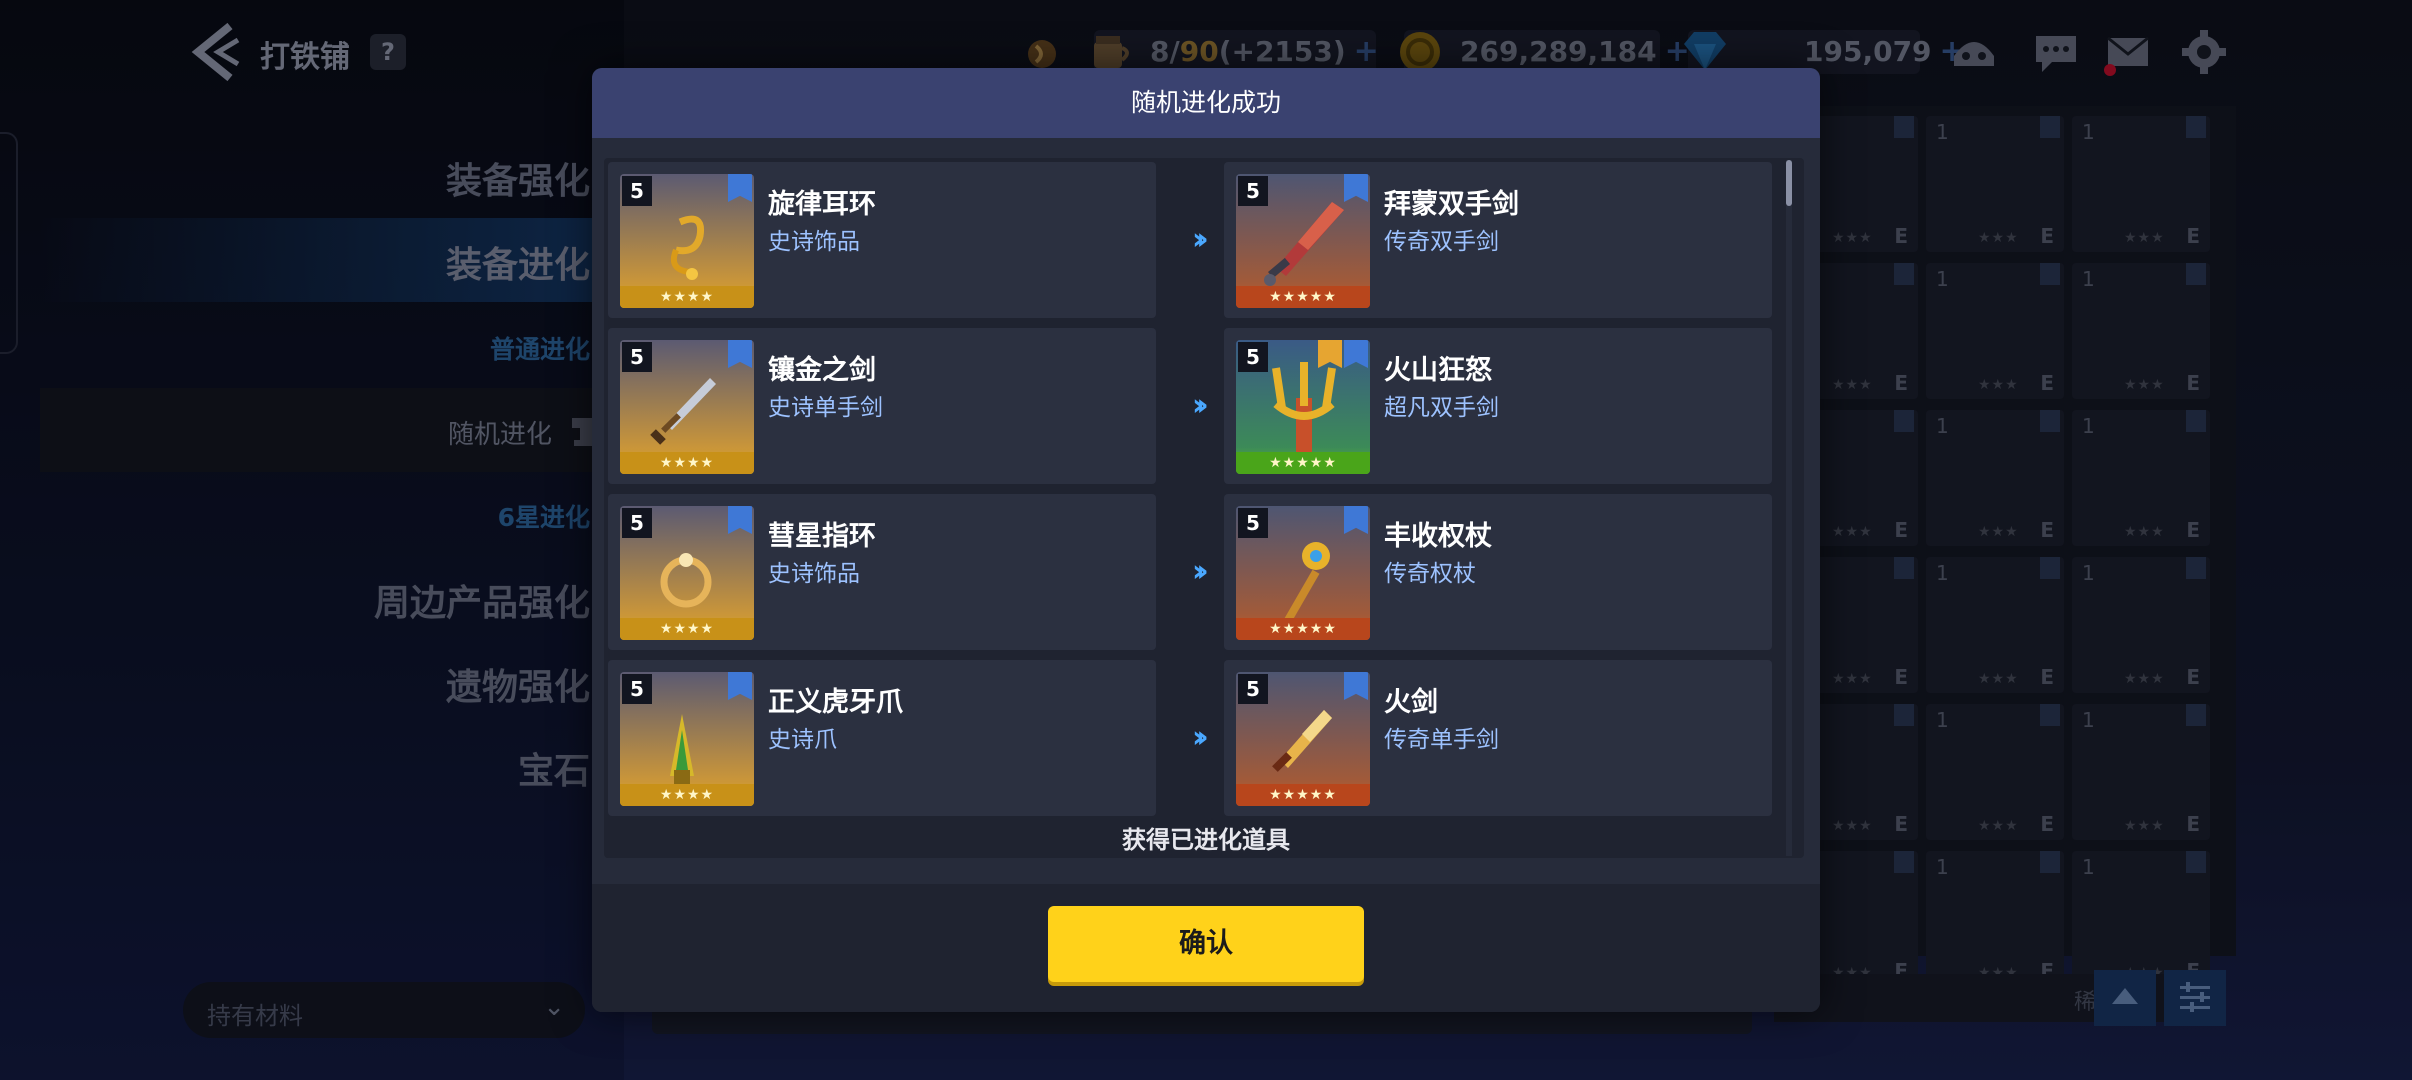 This screenshot has height=1080, width=2412. Describe the element at coordinates (802, 740) in the screenshot. I see `source-item-type: 史诗爪` at that location.